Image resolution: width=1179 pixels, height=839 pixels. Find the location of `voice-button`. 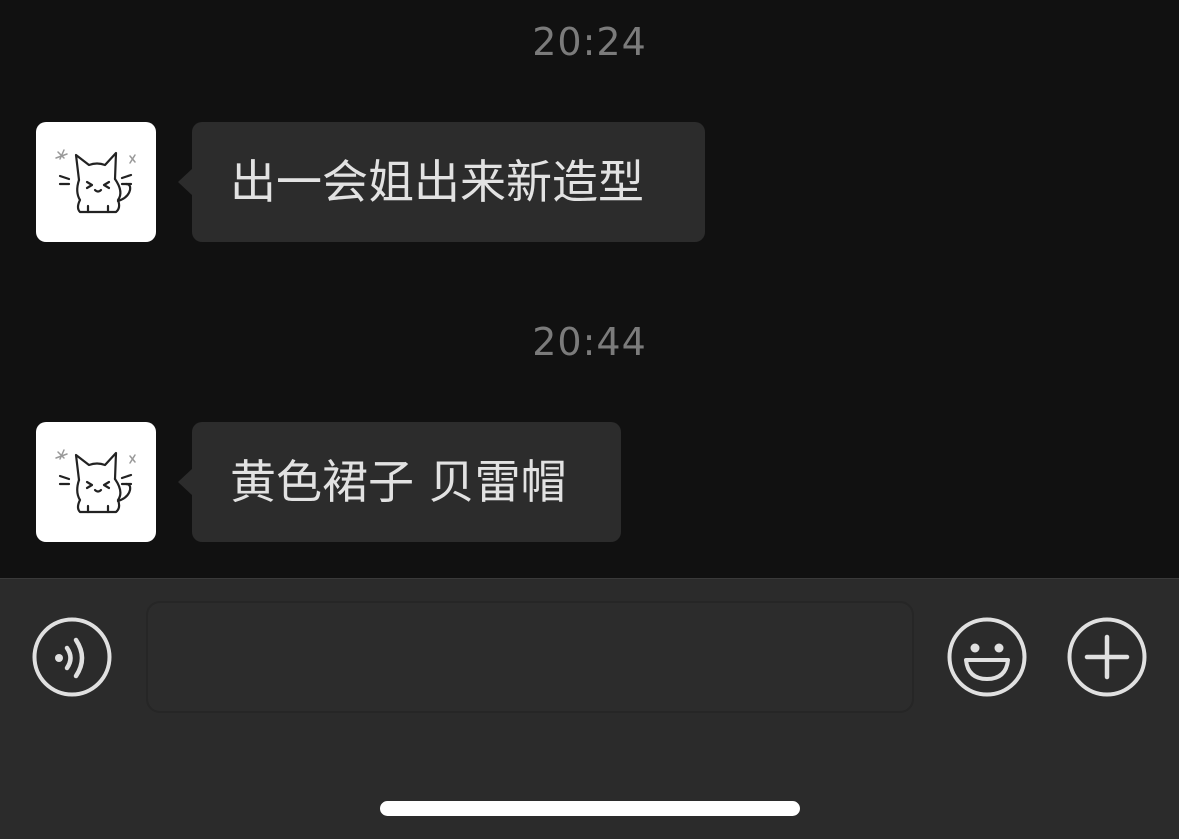

voice-button is located at coordinates (72, 657).